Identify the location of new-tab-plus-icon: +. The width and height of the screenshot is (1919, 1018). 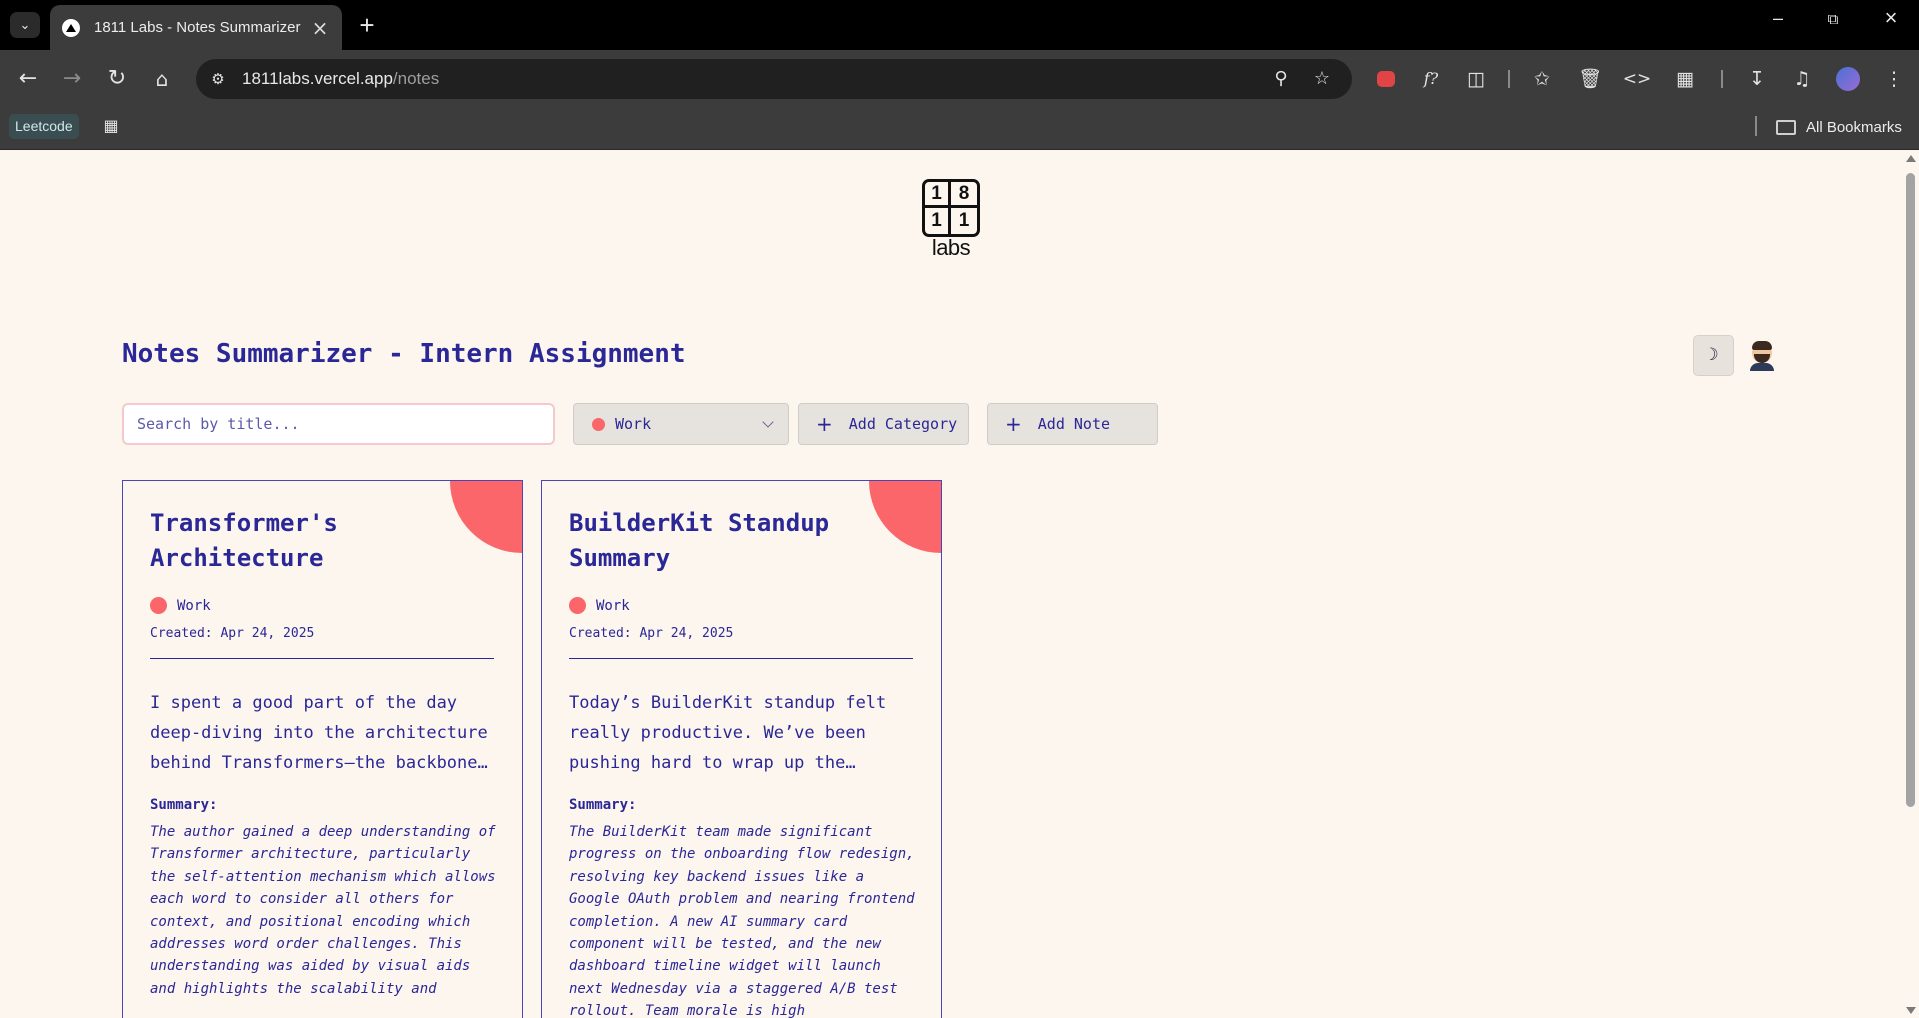
(367, 25).